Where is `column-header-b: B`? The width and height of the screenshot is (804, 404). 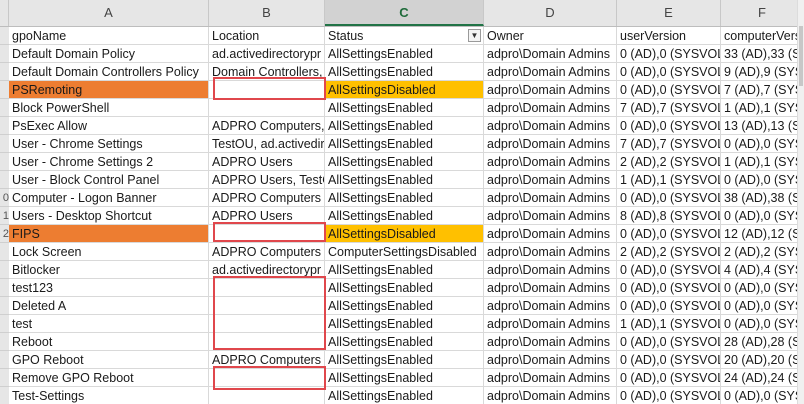
column-header-b: B is located at coordinates (267, 13).